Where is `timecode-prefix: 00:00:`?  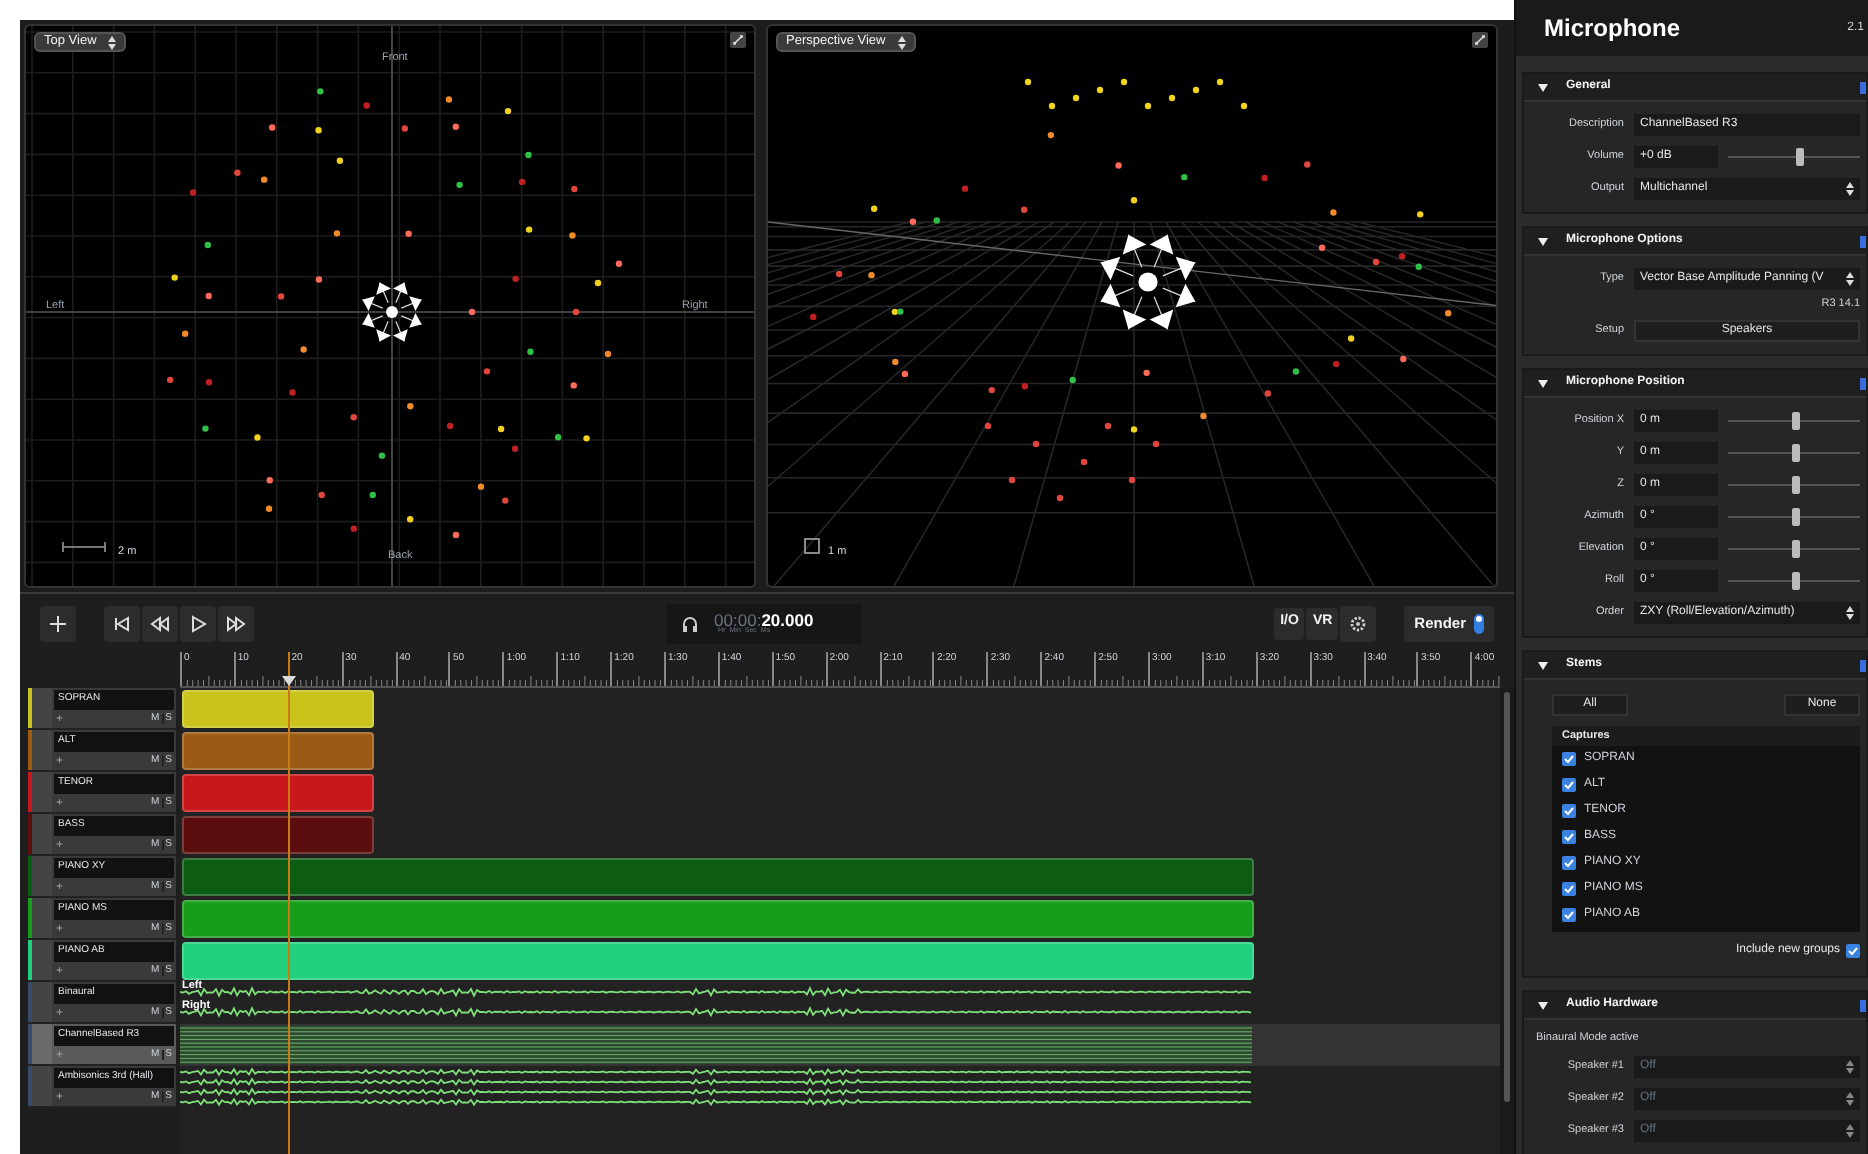
timecode-prefix: 00:00: is located at coordinates (738, 619).